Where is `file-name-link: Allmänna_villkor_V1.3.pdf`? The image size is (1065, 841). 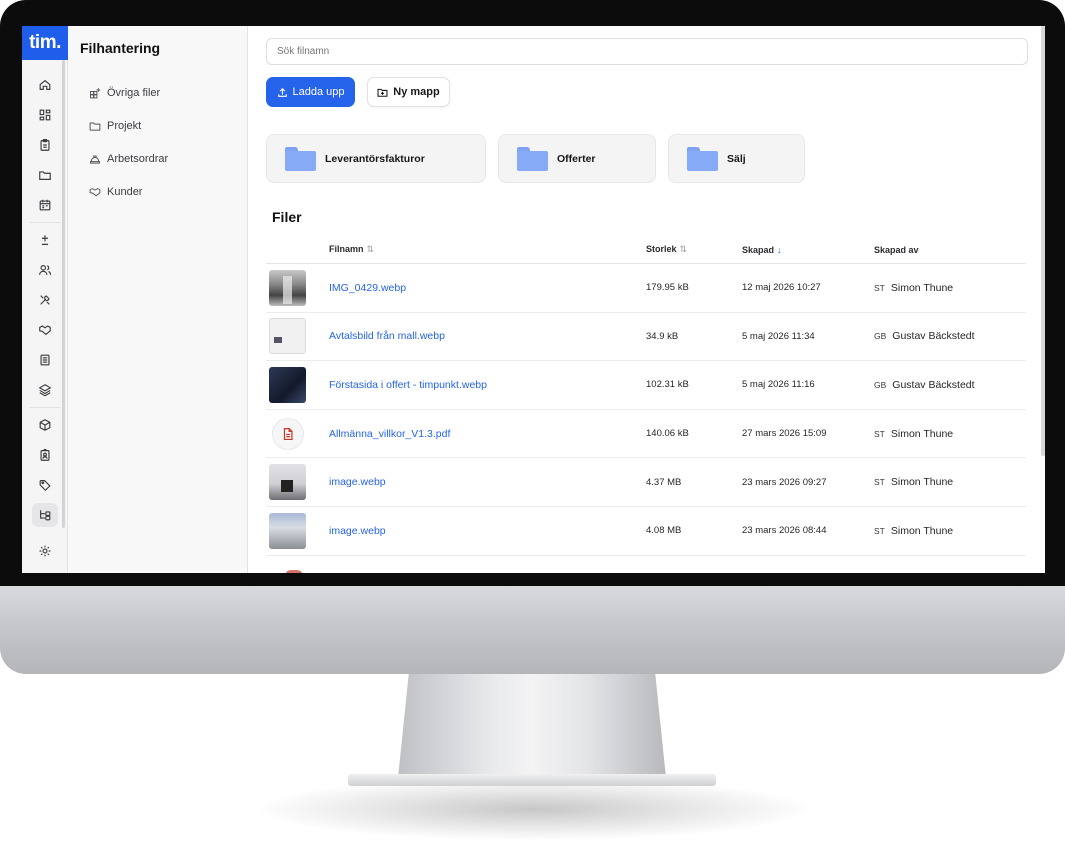 file-name-link: Allmänna_villkor_V1.3.pdf is located at coordinates (389, 434).